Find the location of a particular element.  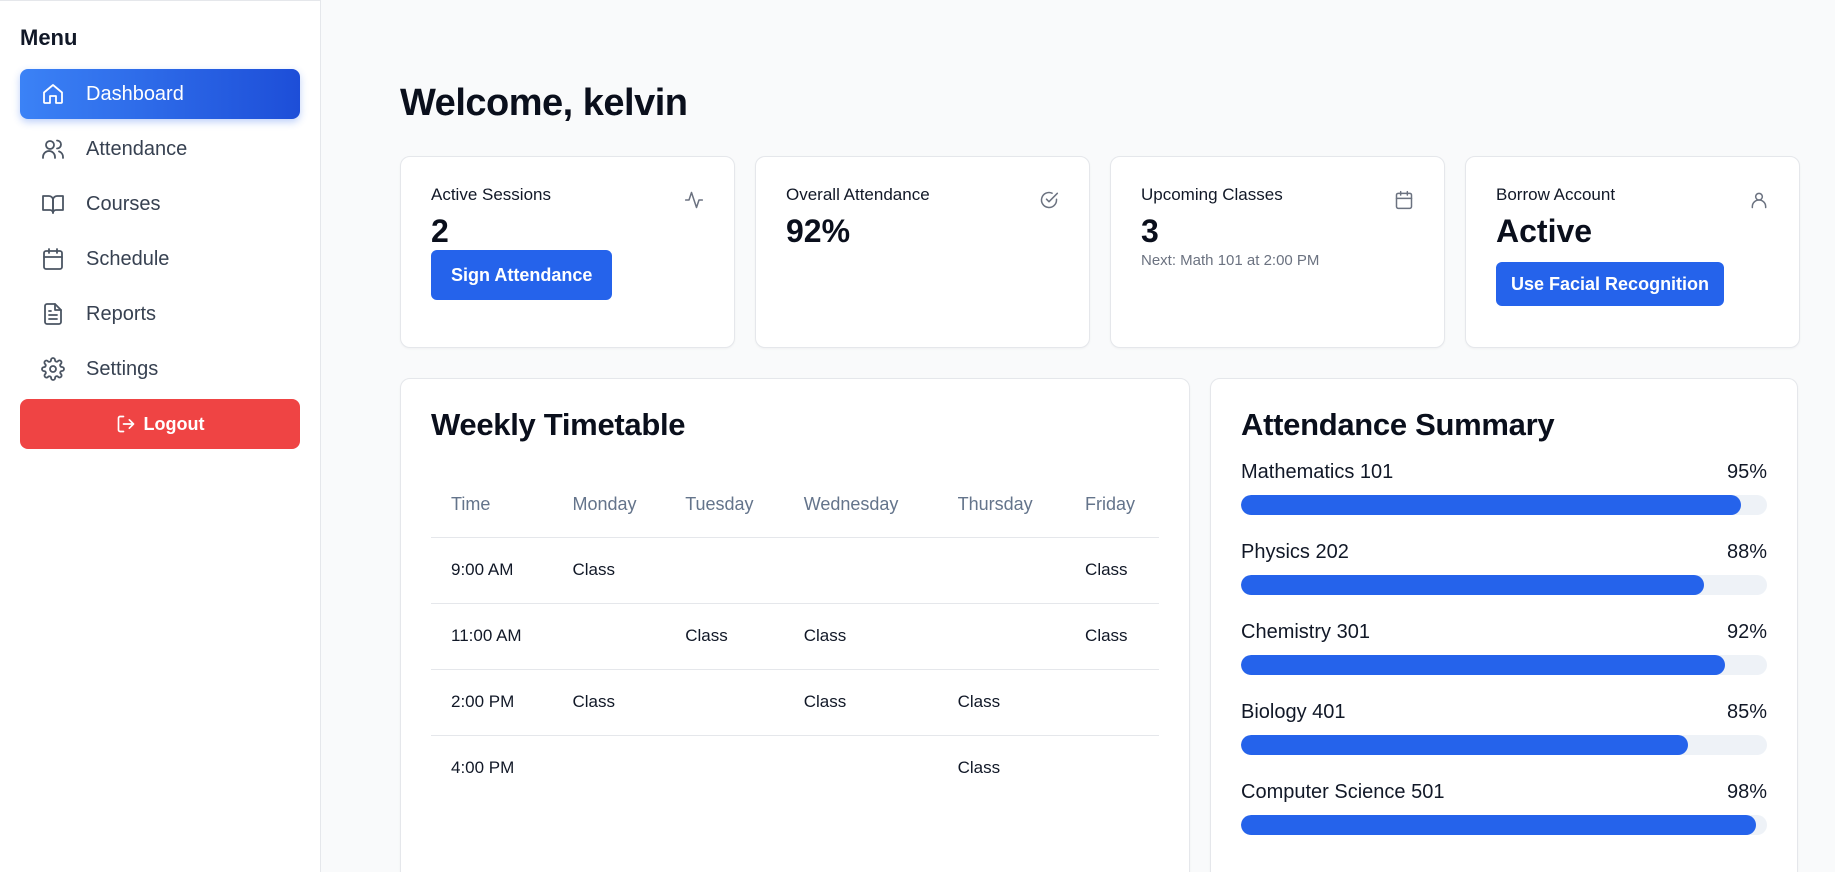

file-text-icon is located at coordinates (53, 314).